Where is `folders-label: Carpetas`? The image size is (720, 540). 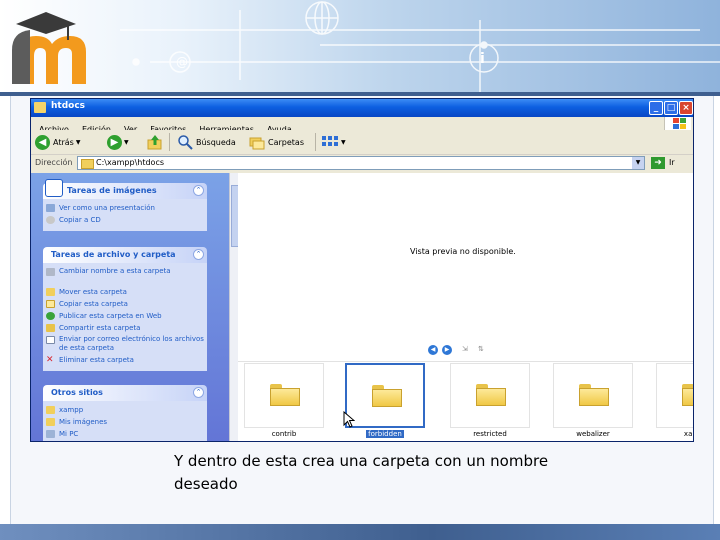
folders-label: Carpetas is located at coordinates (286, 142).